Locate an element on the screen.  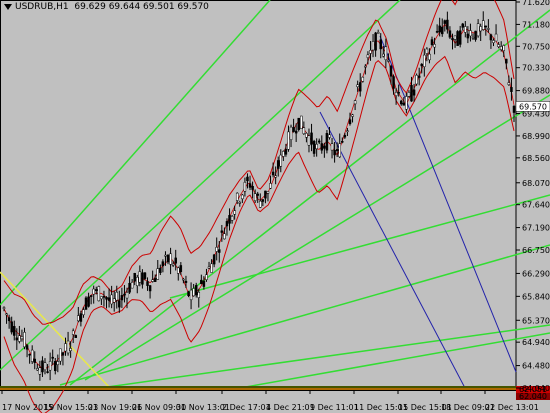
x-tick-label: 4 Dec 21:01 is located at coordinates (290, 407).